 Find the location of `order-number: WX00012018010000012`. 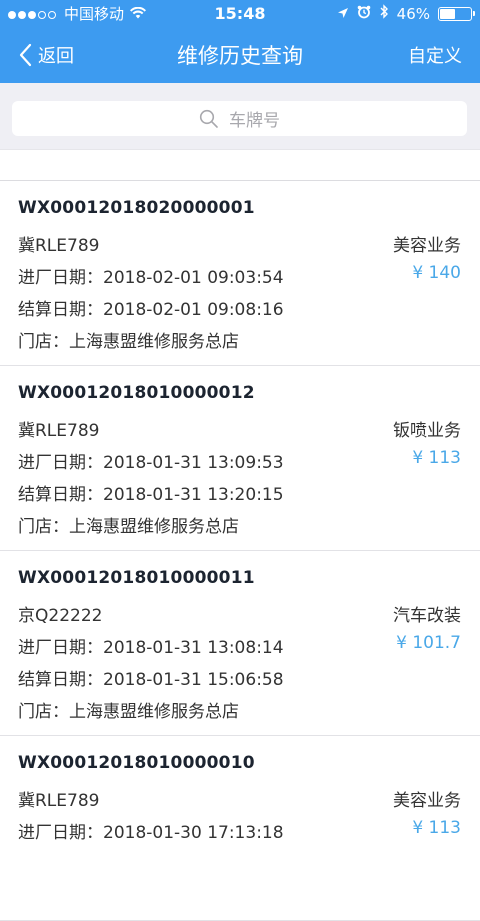

order-number: WX00012018010000012 is located at coordinates (136, 393).